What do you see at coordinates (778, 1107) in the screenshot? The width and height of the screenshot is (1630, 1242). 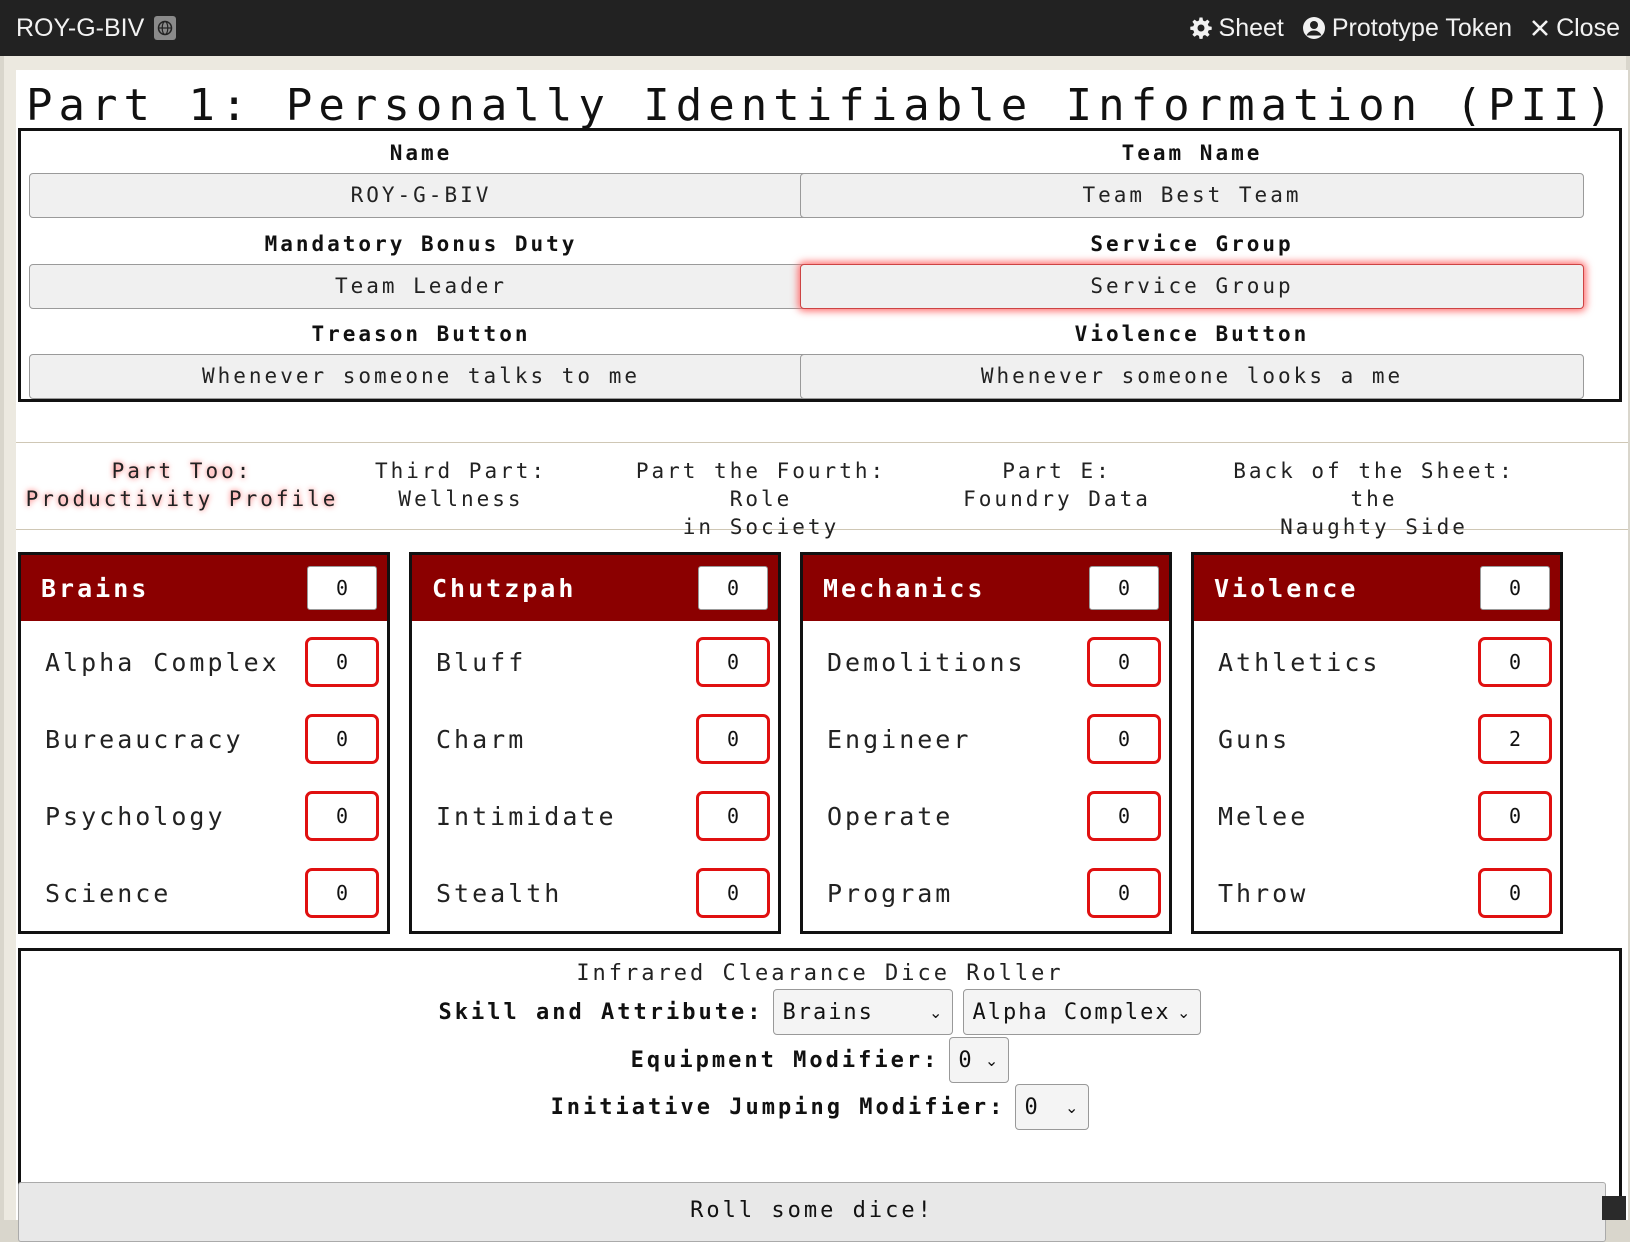 I see `initiative-modifier-label: Initiative Jumping Modifier:` at bounding box center [778, 1107].